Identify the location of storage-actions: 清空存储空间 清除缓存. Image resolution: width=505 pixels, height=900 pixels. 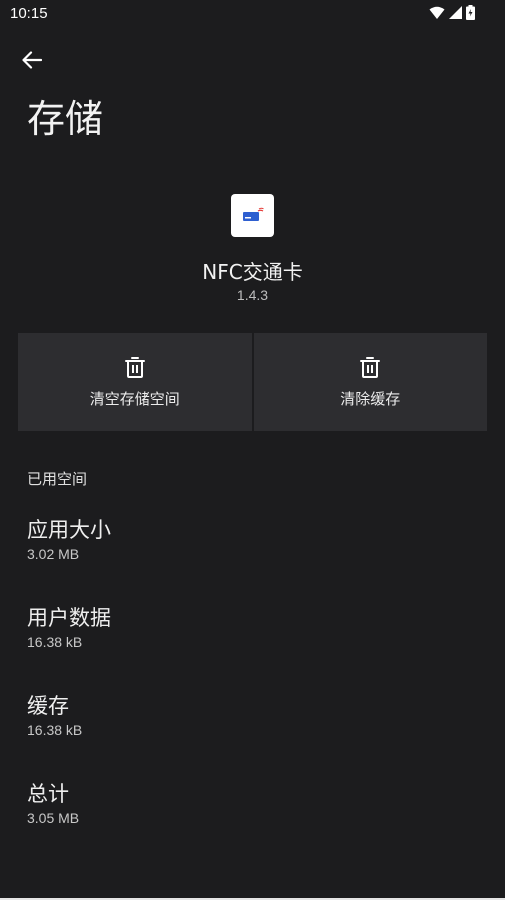
(252, 382).